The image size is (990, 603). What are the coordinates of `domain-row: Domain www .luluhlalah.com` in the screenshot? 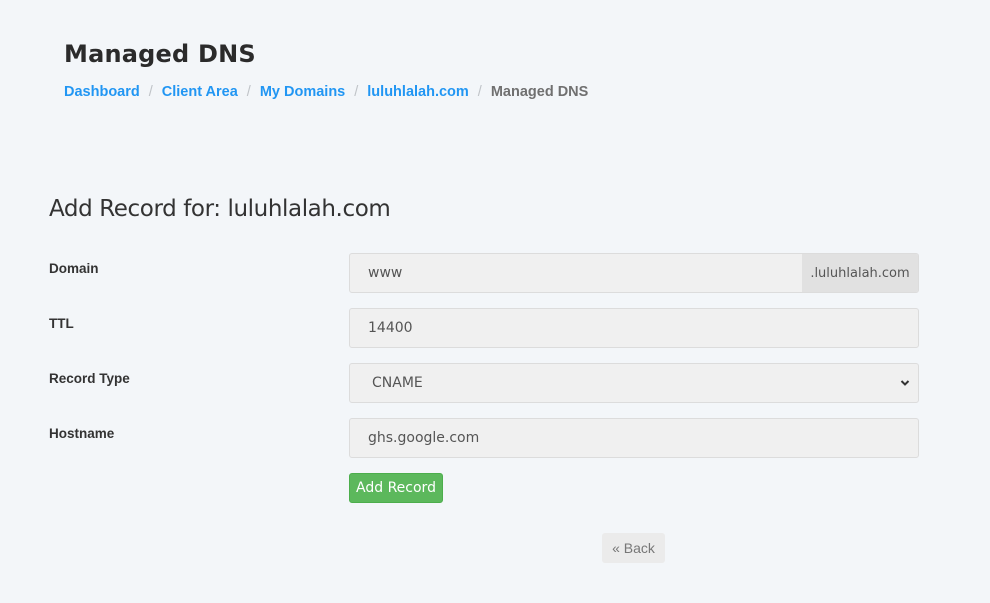 It's located at (484, 273).